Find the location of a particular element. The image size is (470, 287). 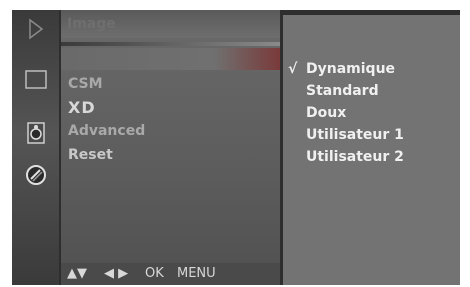

ok-hint: OK is located at coordinates (154, 273).